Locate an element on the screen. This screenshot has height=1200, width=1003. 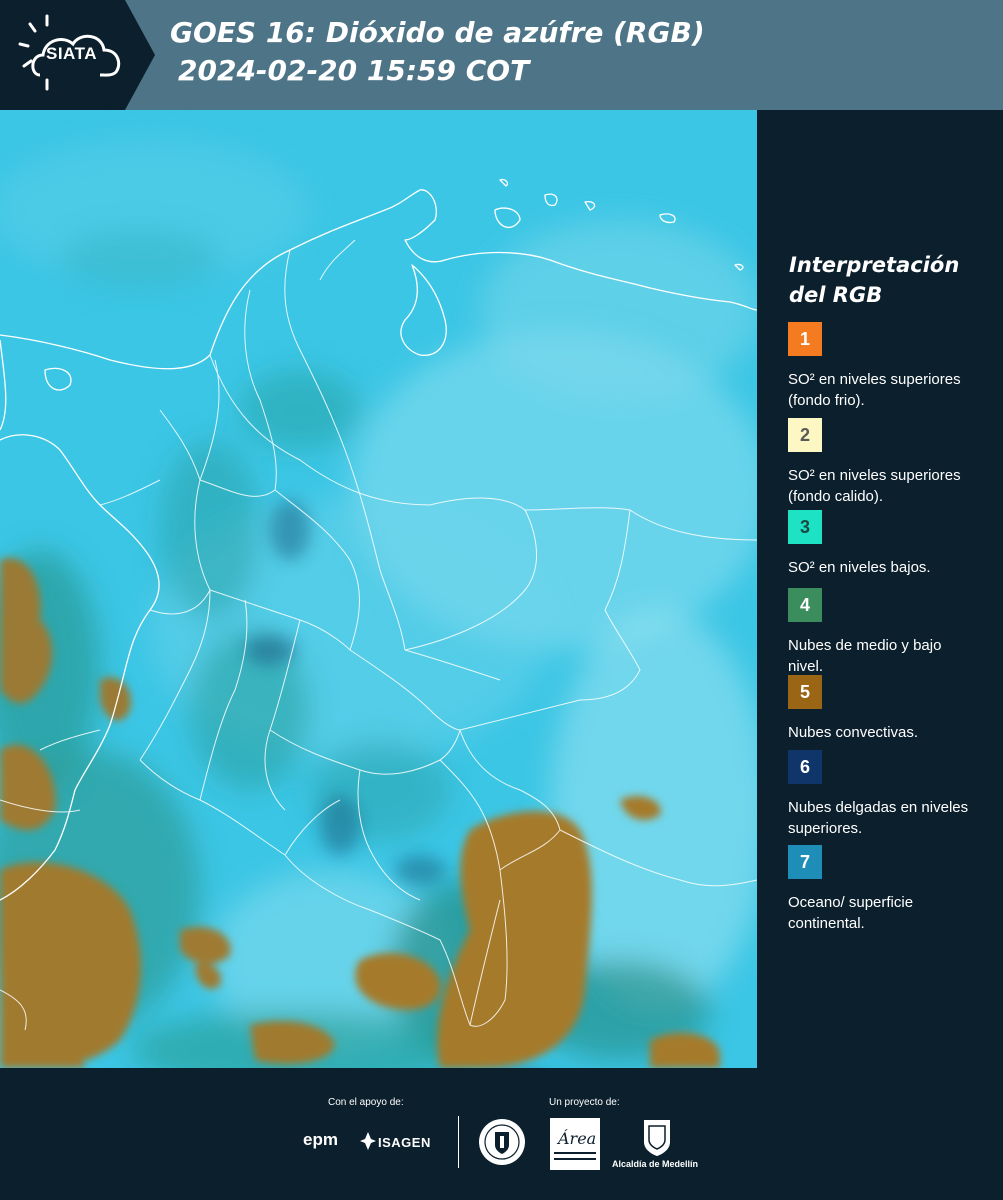
legend-swatch: 1 is located at coordinates (805, 339).